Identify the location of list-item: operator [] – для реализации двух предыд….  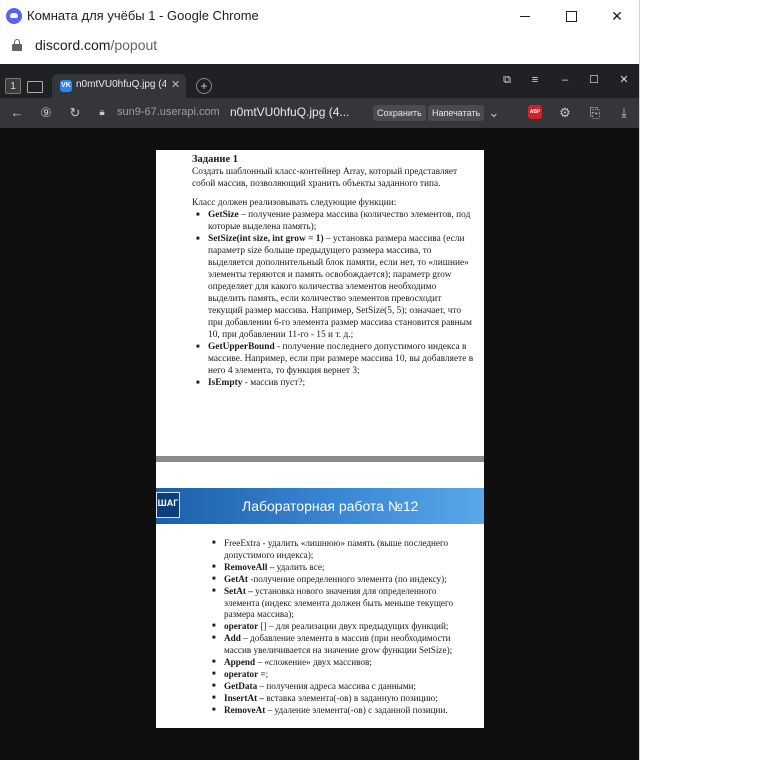
(339, 627).